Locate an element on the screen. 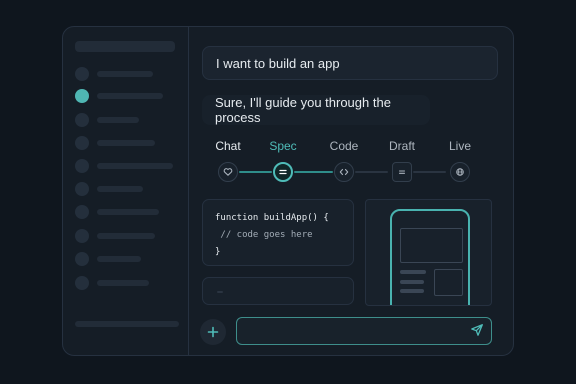  sidebar-footer-placeholder is located at coordinates (127, 324).